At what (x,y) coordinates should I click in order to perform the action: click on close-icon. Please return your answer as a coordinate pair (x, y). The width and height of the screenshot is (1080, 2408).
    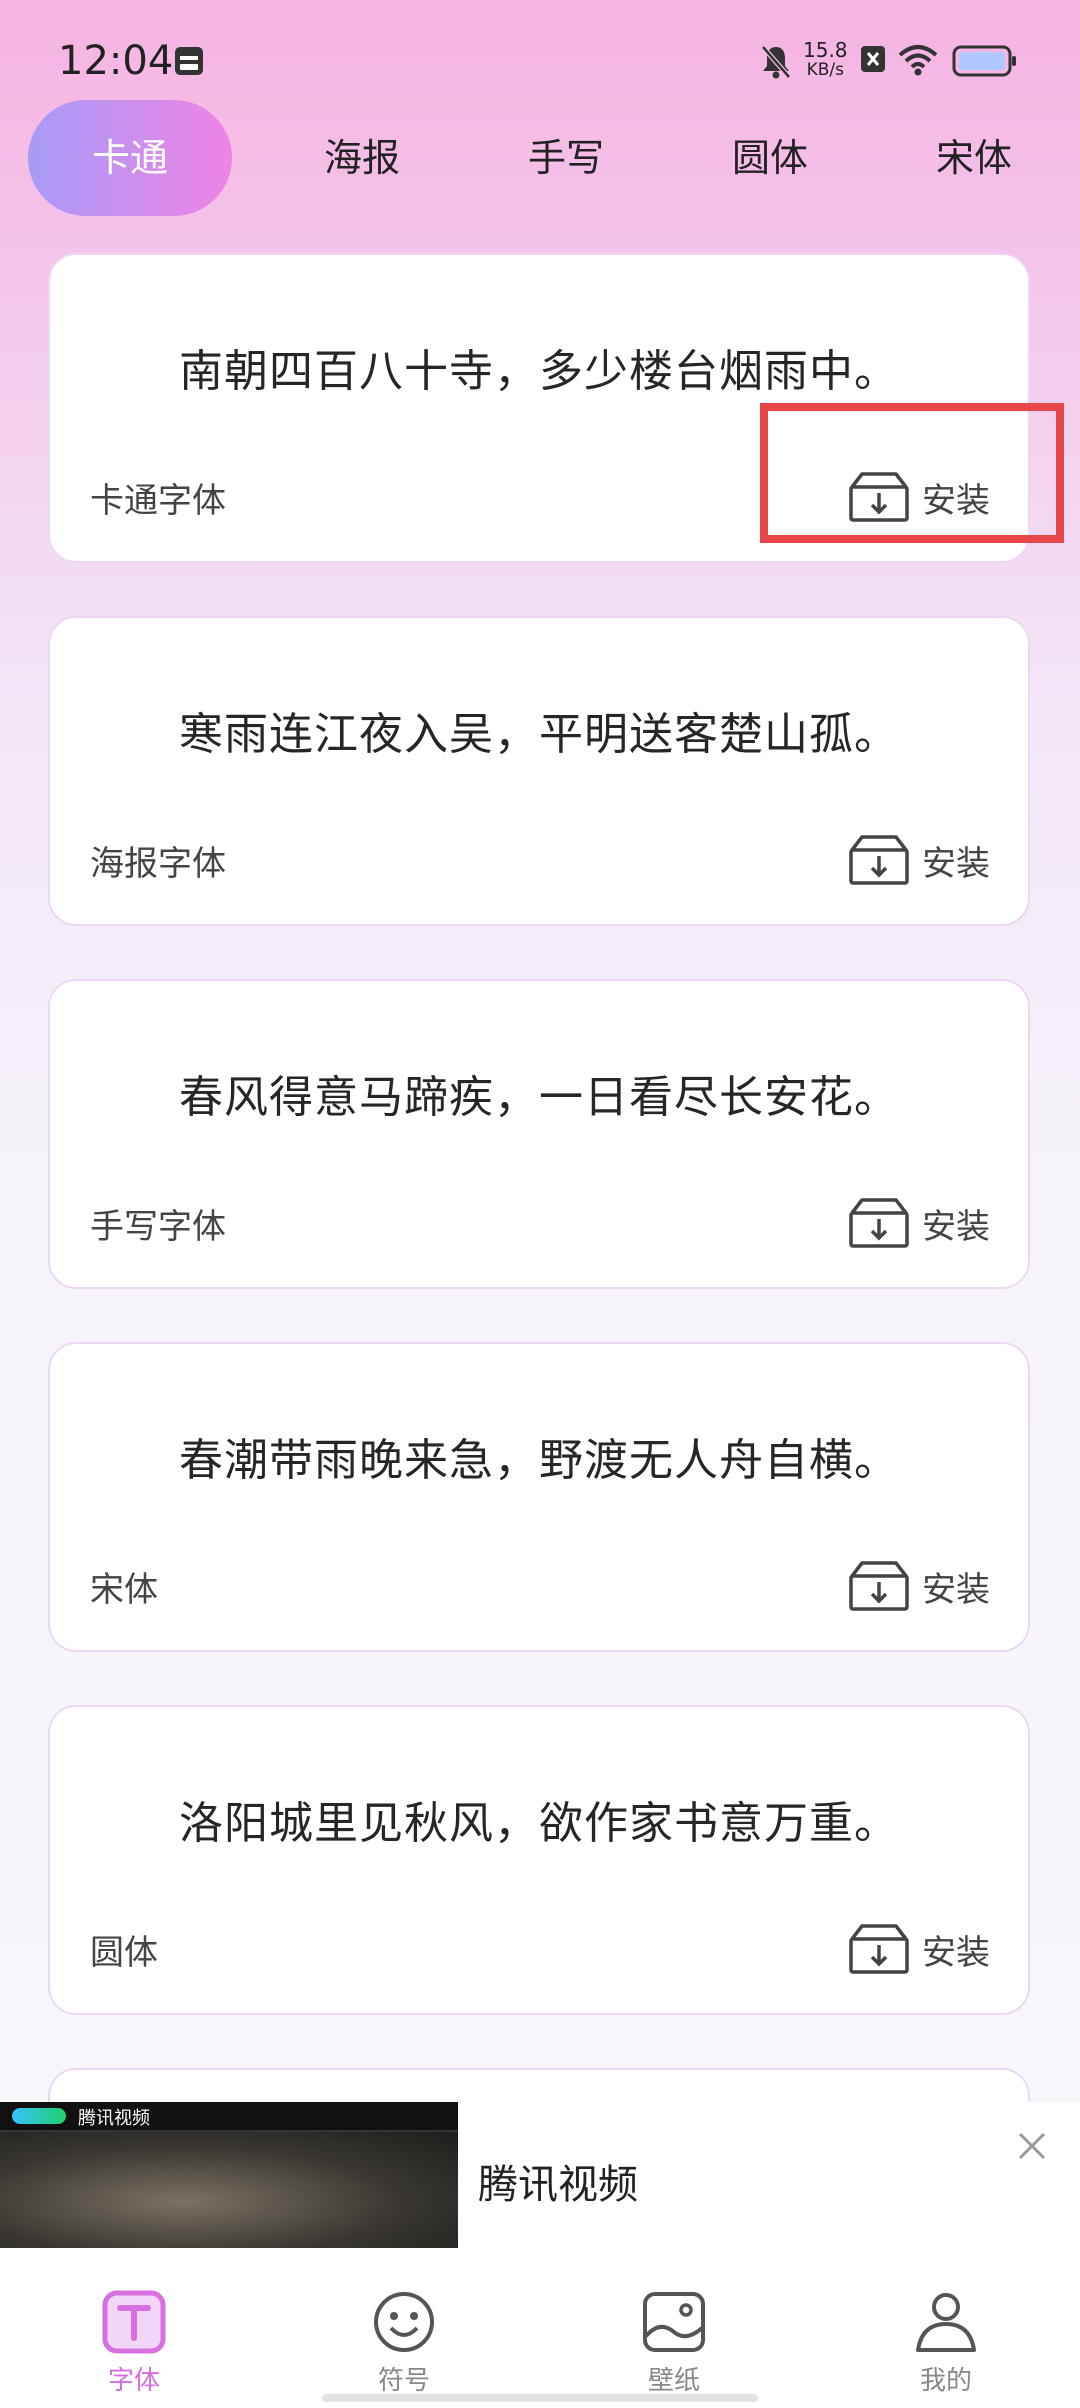
    Looking at the image, I should click on (1032, 2146).